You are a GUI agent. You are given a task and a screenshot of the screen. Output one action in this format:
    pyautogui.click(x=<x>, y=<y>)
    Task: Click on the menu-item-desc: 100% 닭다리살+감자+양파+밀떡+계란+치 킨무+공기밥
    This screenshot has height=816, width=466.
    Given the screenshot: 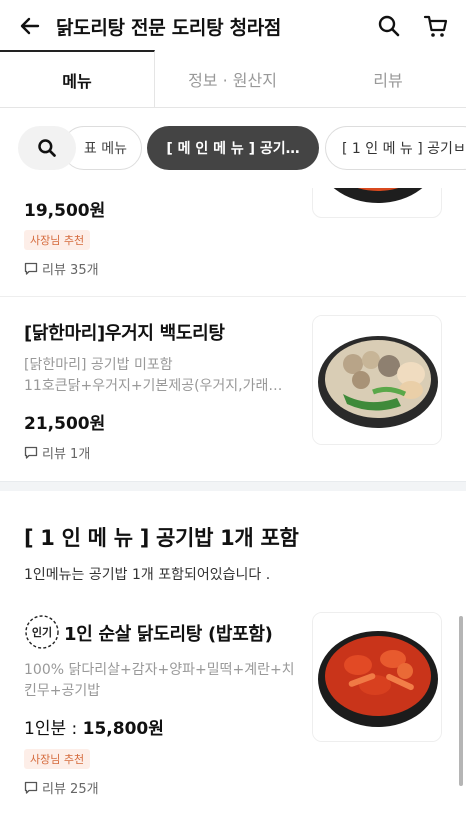 What is the action you would take?
    pyautogui.click(x=160, y=681)
    